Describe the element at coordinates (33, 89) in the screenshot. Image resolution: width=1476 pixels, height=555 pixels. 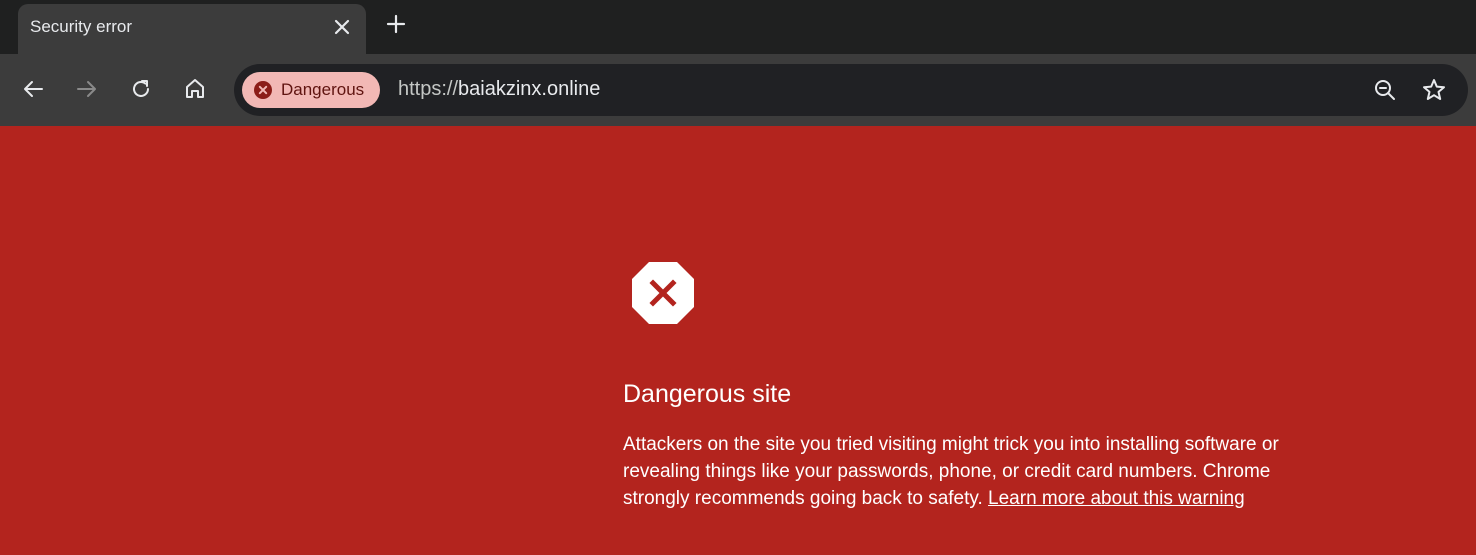
I see `back-icon` at that location.